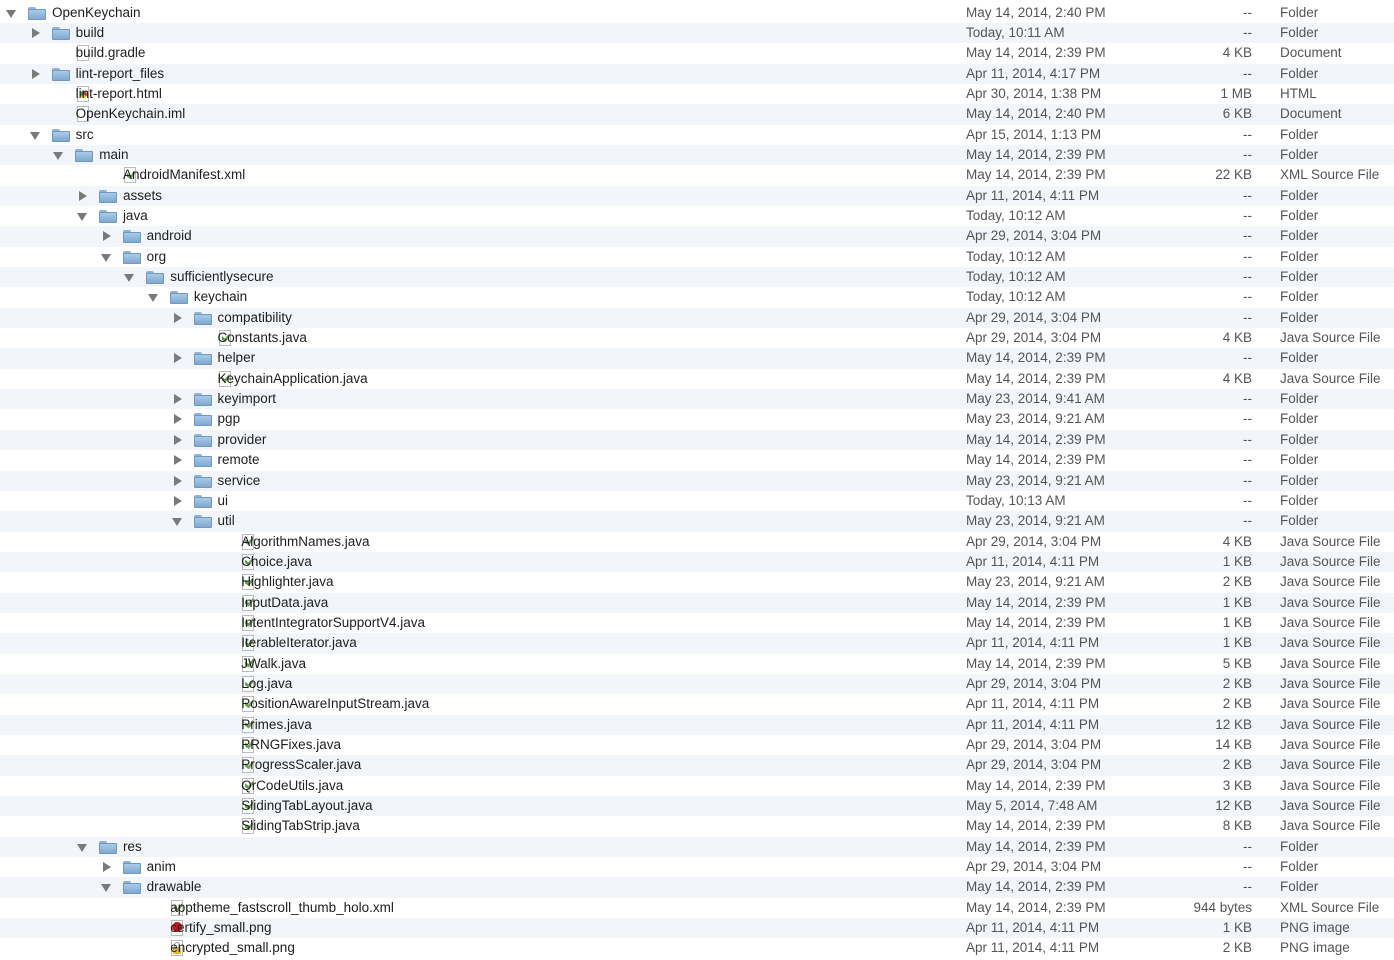  I want to click on list-item: drawable May 14, 2014, 2:39 PM -- Folder, so click(697, 887).